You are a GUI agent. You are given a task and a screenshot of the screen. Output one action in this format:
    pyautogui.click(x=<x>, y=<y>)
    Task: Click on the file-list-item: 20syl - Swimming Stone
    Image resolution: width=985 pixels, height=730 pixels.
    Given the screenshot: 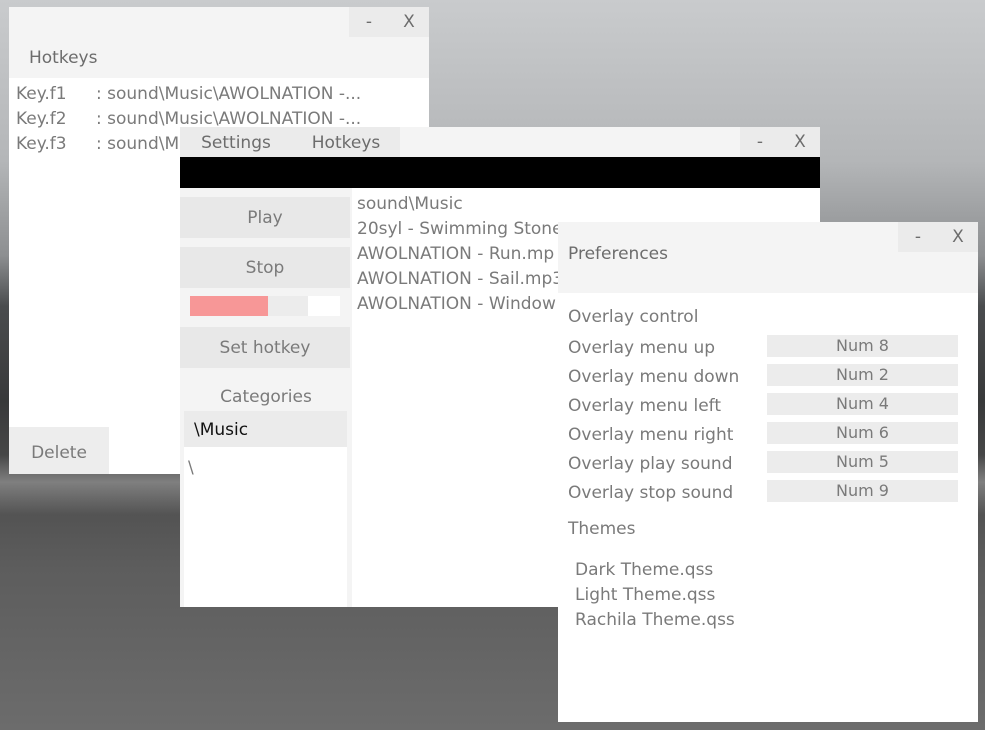 What is the action you would take?
    pyautogui.click(x=460, y=229)
    